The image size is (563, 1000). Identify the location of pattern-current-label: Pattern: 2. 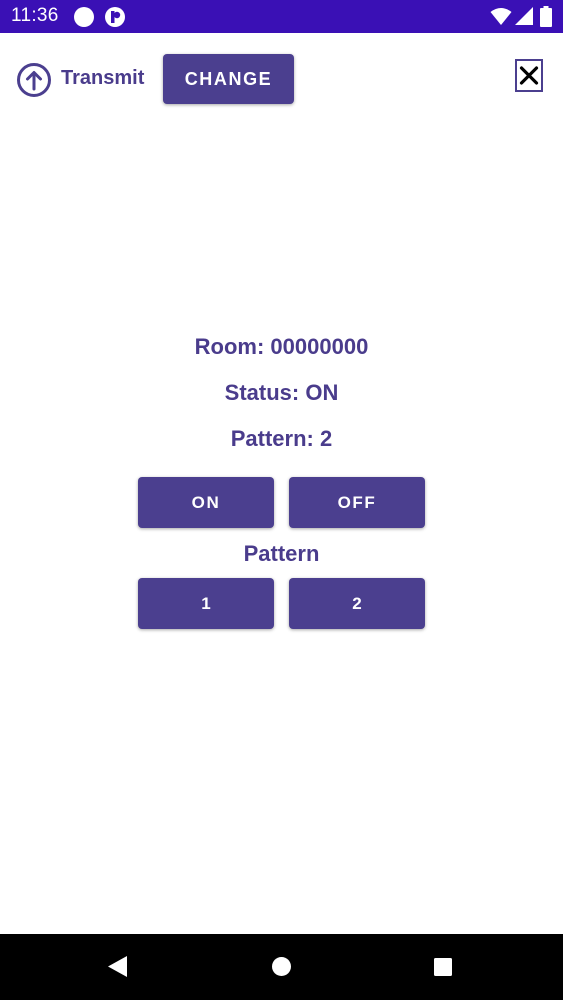
(281, 438).